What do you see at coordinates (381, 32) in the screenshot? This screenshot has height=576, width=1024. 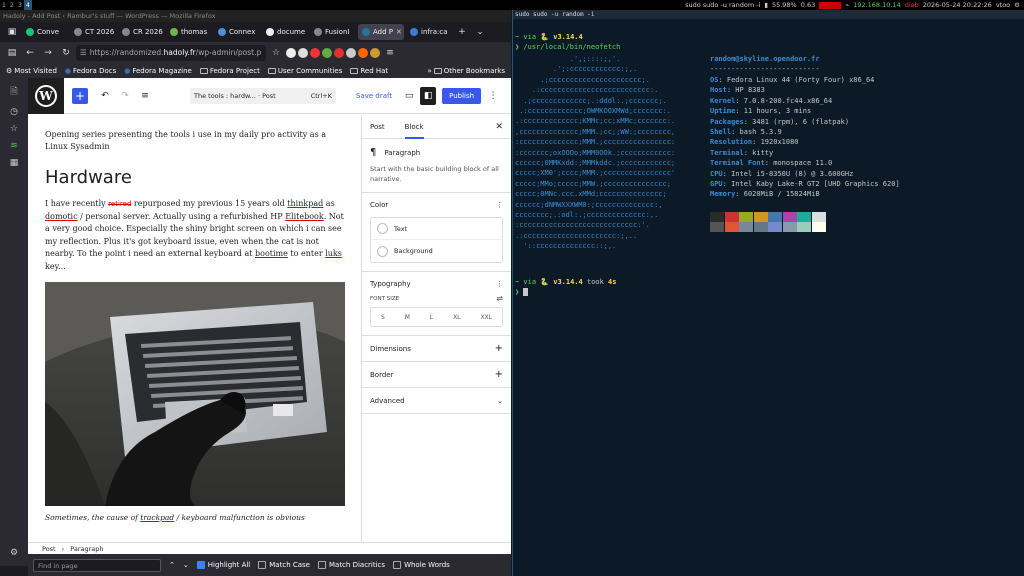 I see `tab-7: Add P ✕` at bounding box center [381, 32].